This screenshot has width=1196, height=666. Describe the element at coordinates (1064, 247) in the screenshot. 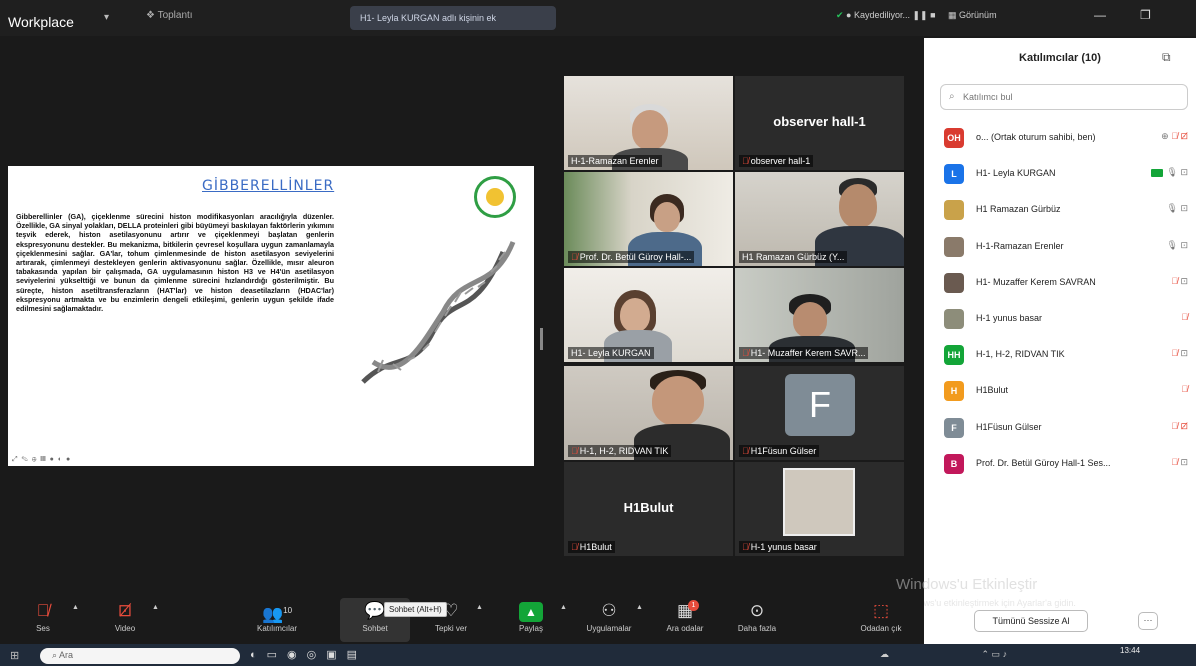

I see `participant-row: H-1-Ramazan Erenler 🎙 ⊡` at that location.